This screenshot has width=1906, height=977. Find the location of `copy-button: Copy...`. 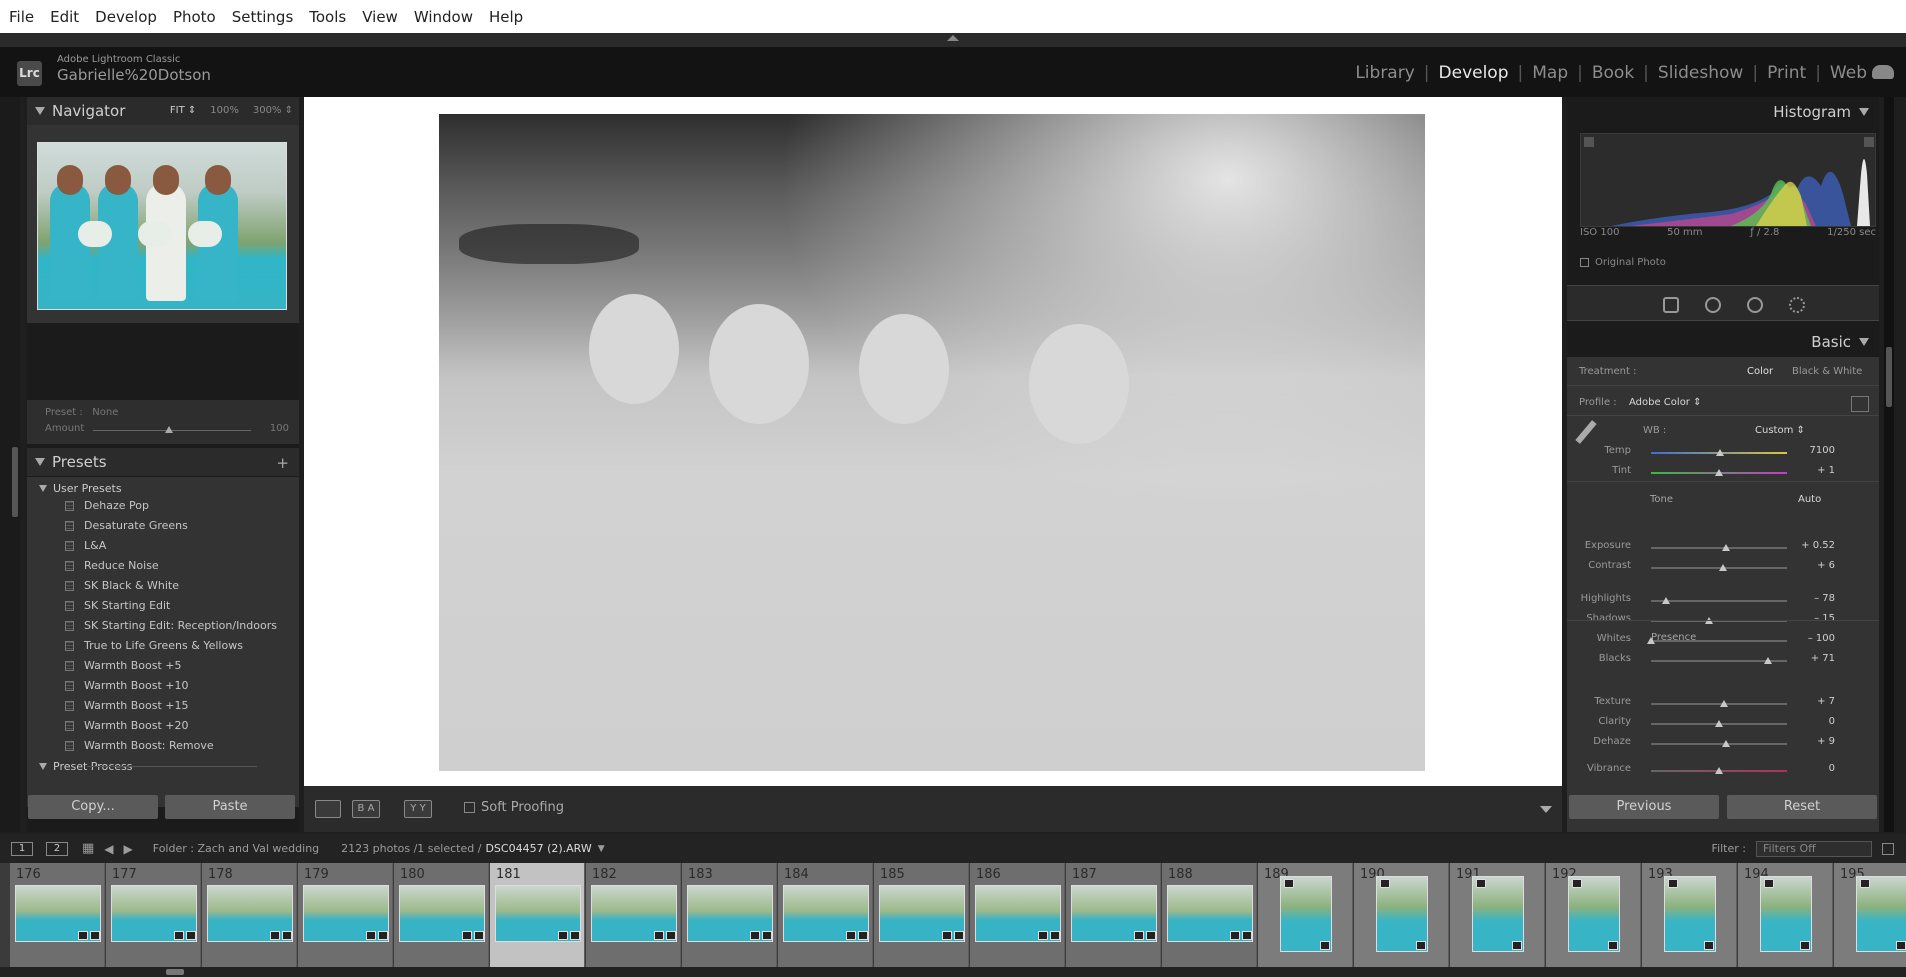

copy-button: Copy... is located at coordinates (93, 807).